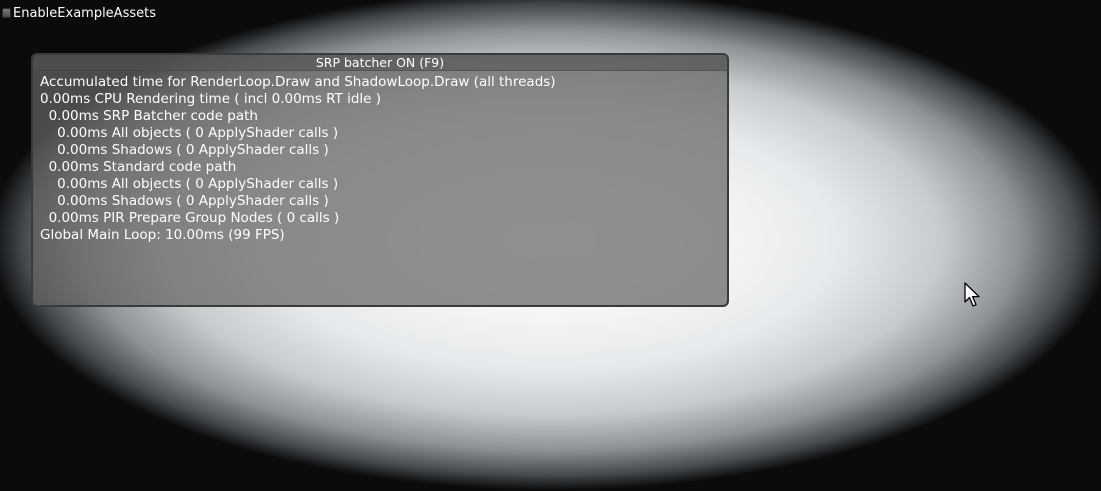 The image size is (1101, 491). What do you see at coordinates (162, 235) in the screenshot?
I see `stat-line-global-main-loop: Global Main Loop: 10.00ms (99 FPS)` at bounding box center [162, 235].